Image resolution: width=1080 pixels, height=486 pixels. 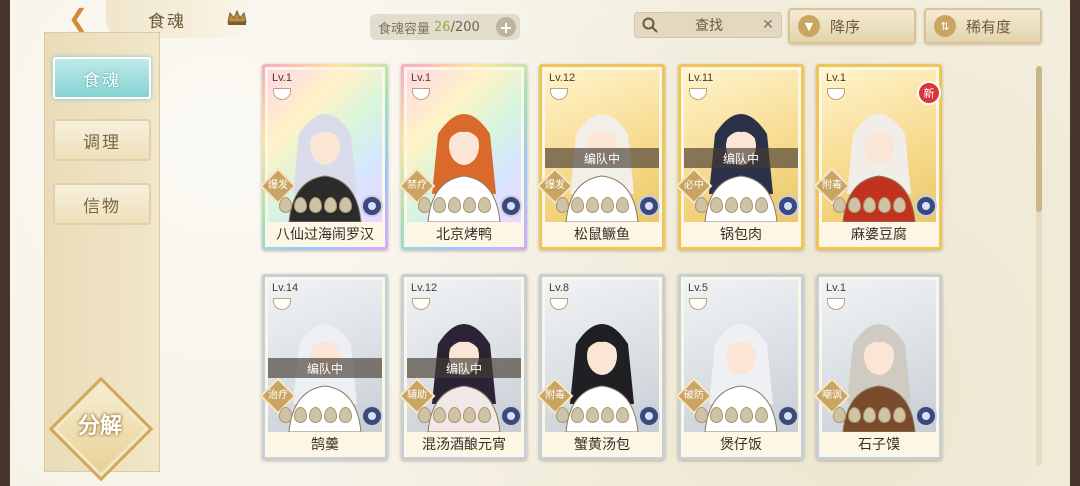 What do you see at coordinates (78, 18) in the screenshot?
I see `back-arrow-icon: ❮` at bounding box center [78, 18].